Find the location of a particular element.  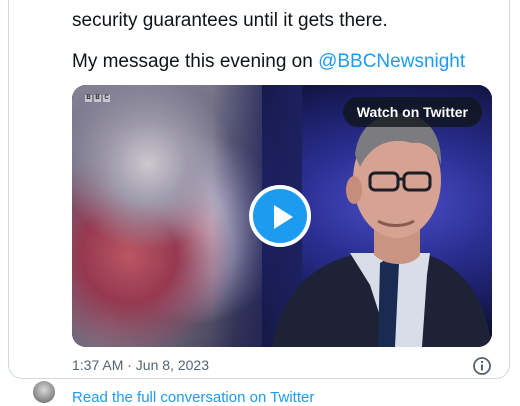

tweet-text-line: security guarantees until it gets there. is located at coordinates (230, 20).